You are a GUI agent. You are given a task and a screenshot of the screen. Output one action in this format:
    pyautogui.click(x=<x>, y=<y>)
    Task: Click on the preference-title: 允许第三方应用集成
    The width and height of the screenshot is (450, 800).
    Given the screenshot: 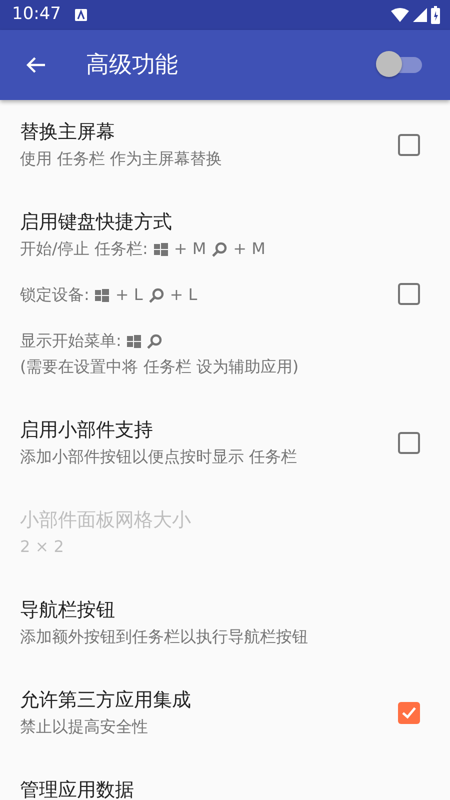 What is the action you would take?
    pyautogui.click(x=209, y=700)
    